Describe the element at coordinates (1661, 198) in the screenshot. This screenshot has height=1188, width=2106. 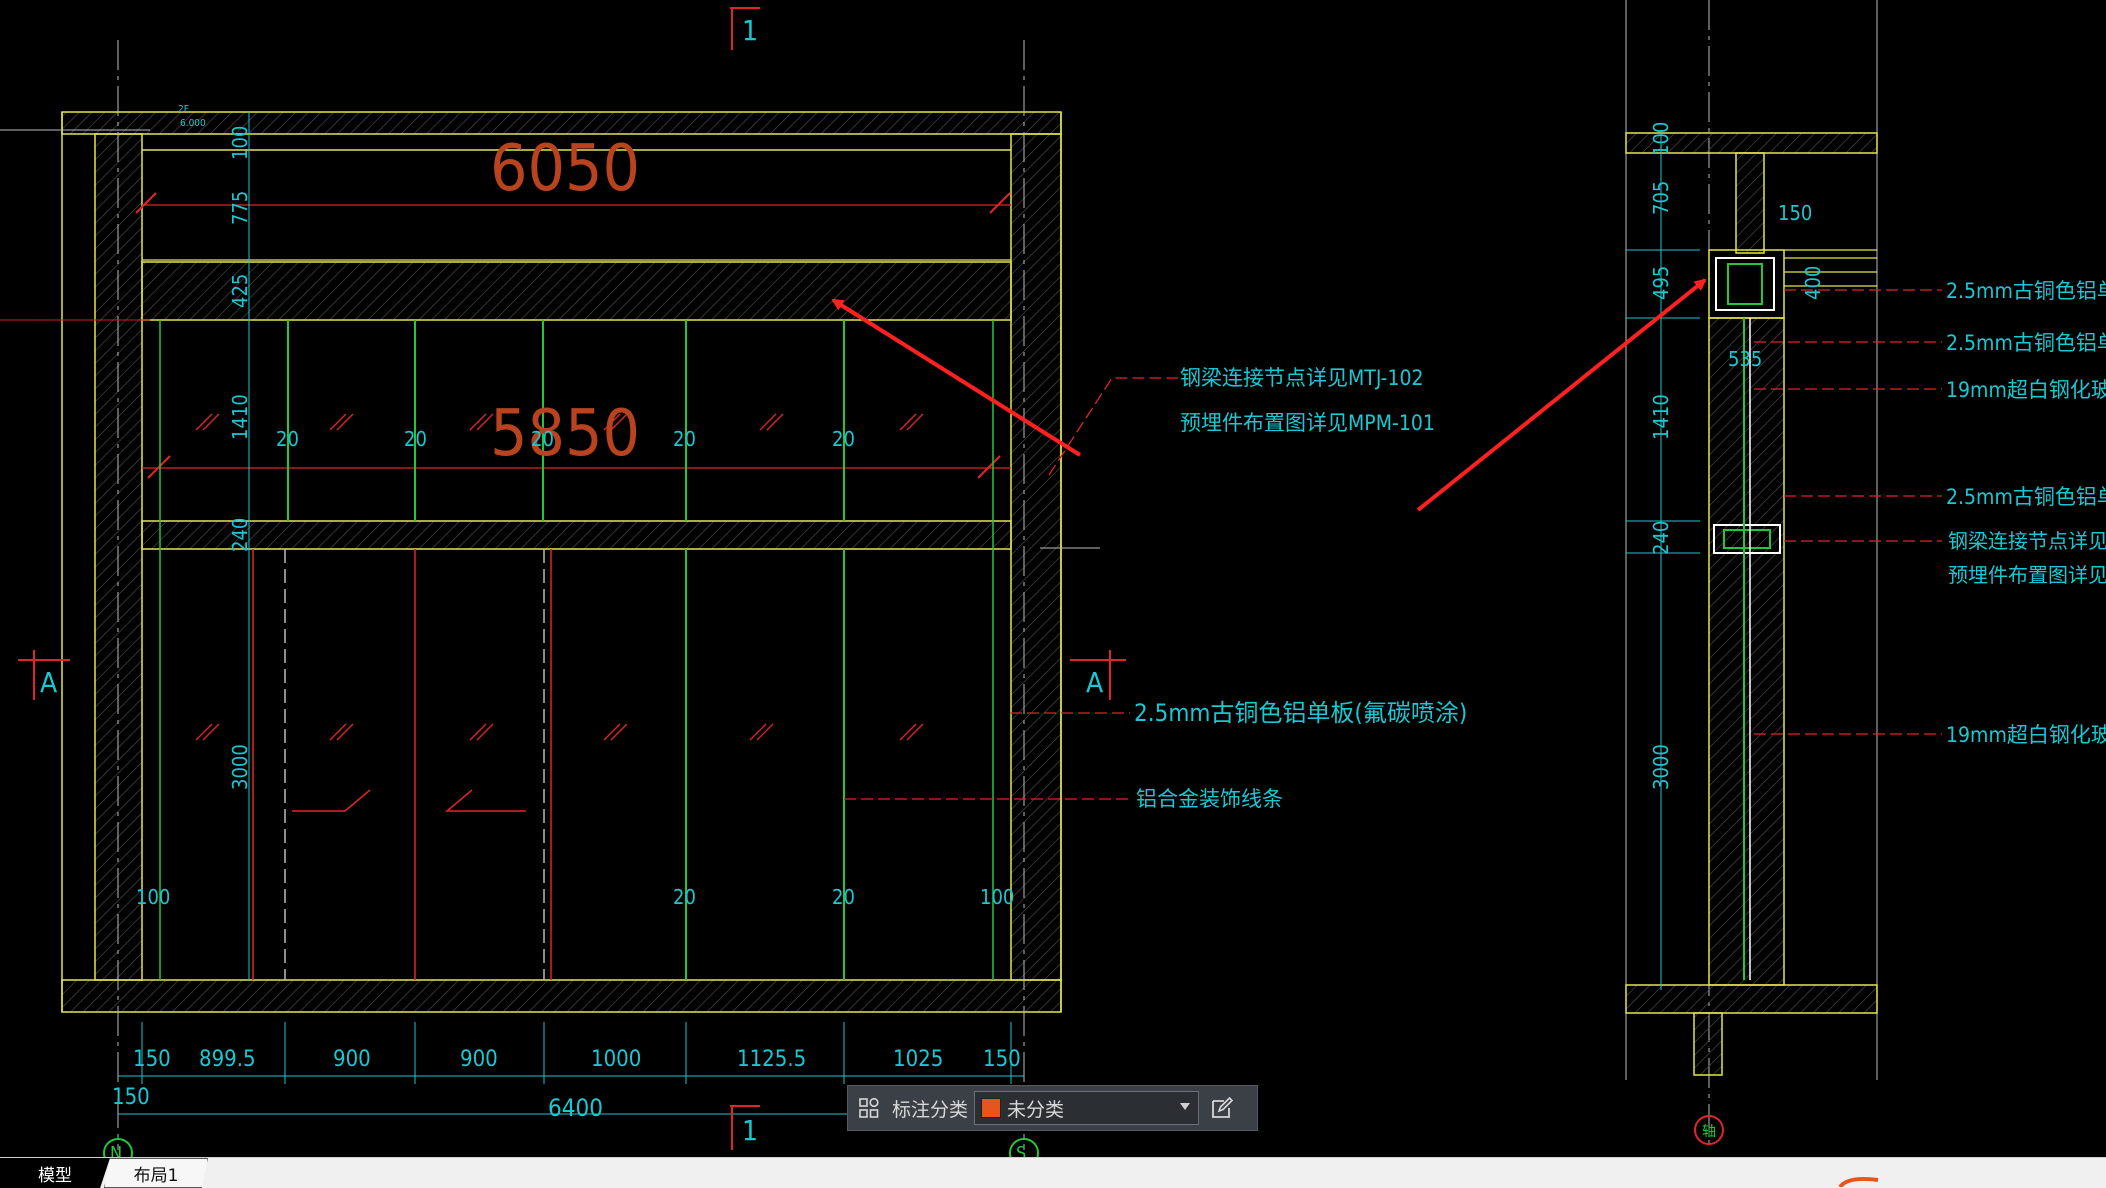
I see `section-vertical-dim-1: 705` at that location.